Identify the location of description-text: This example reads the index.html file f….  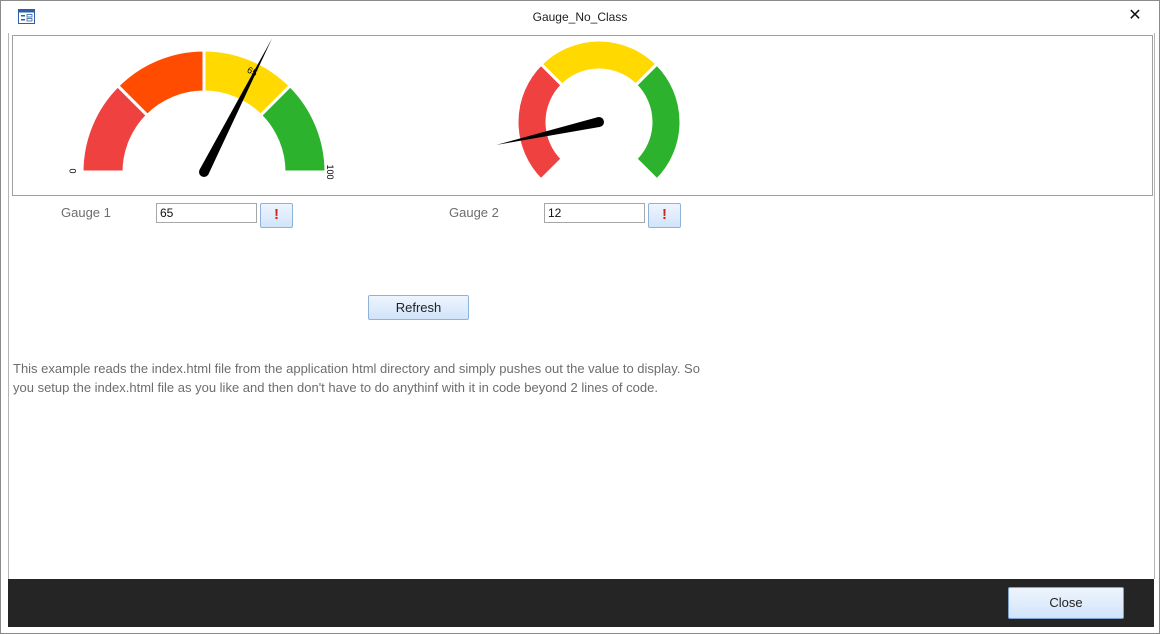
(356, 378).